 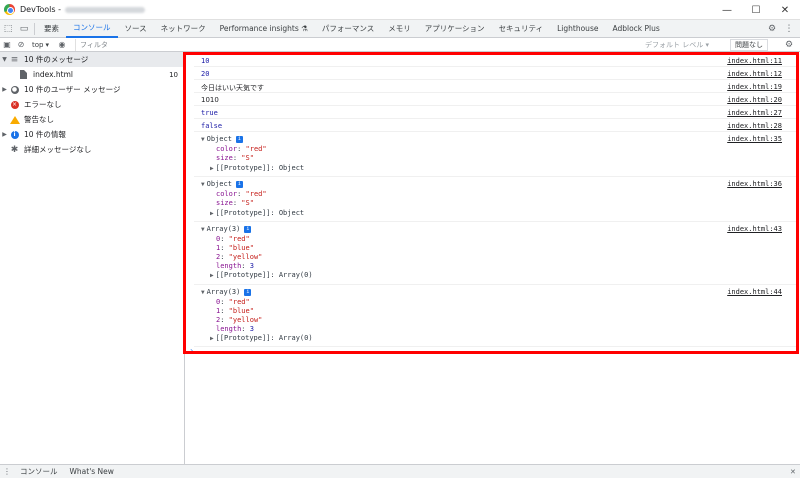 I want to click on source-link: index.html:36, so click(x=754, y=184).